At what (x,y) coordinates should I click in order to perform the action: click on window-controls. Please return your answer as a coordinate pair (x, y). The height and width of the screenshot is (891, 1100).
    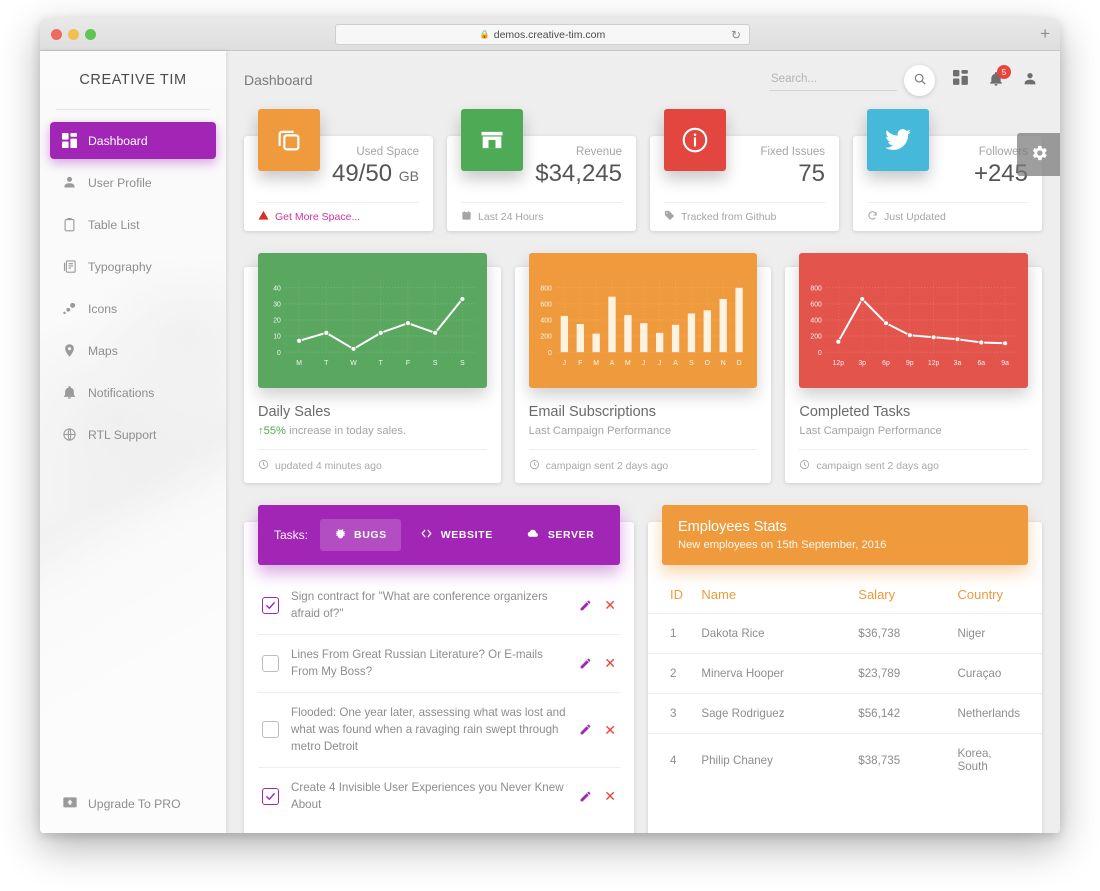
    Looking at the image, I should click on (73, 34).